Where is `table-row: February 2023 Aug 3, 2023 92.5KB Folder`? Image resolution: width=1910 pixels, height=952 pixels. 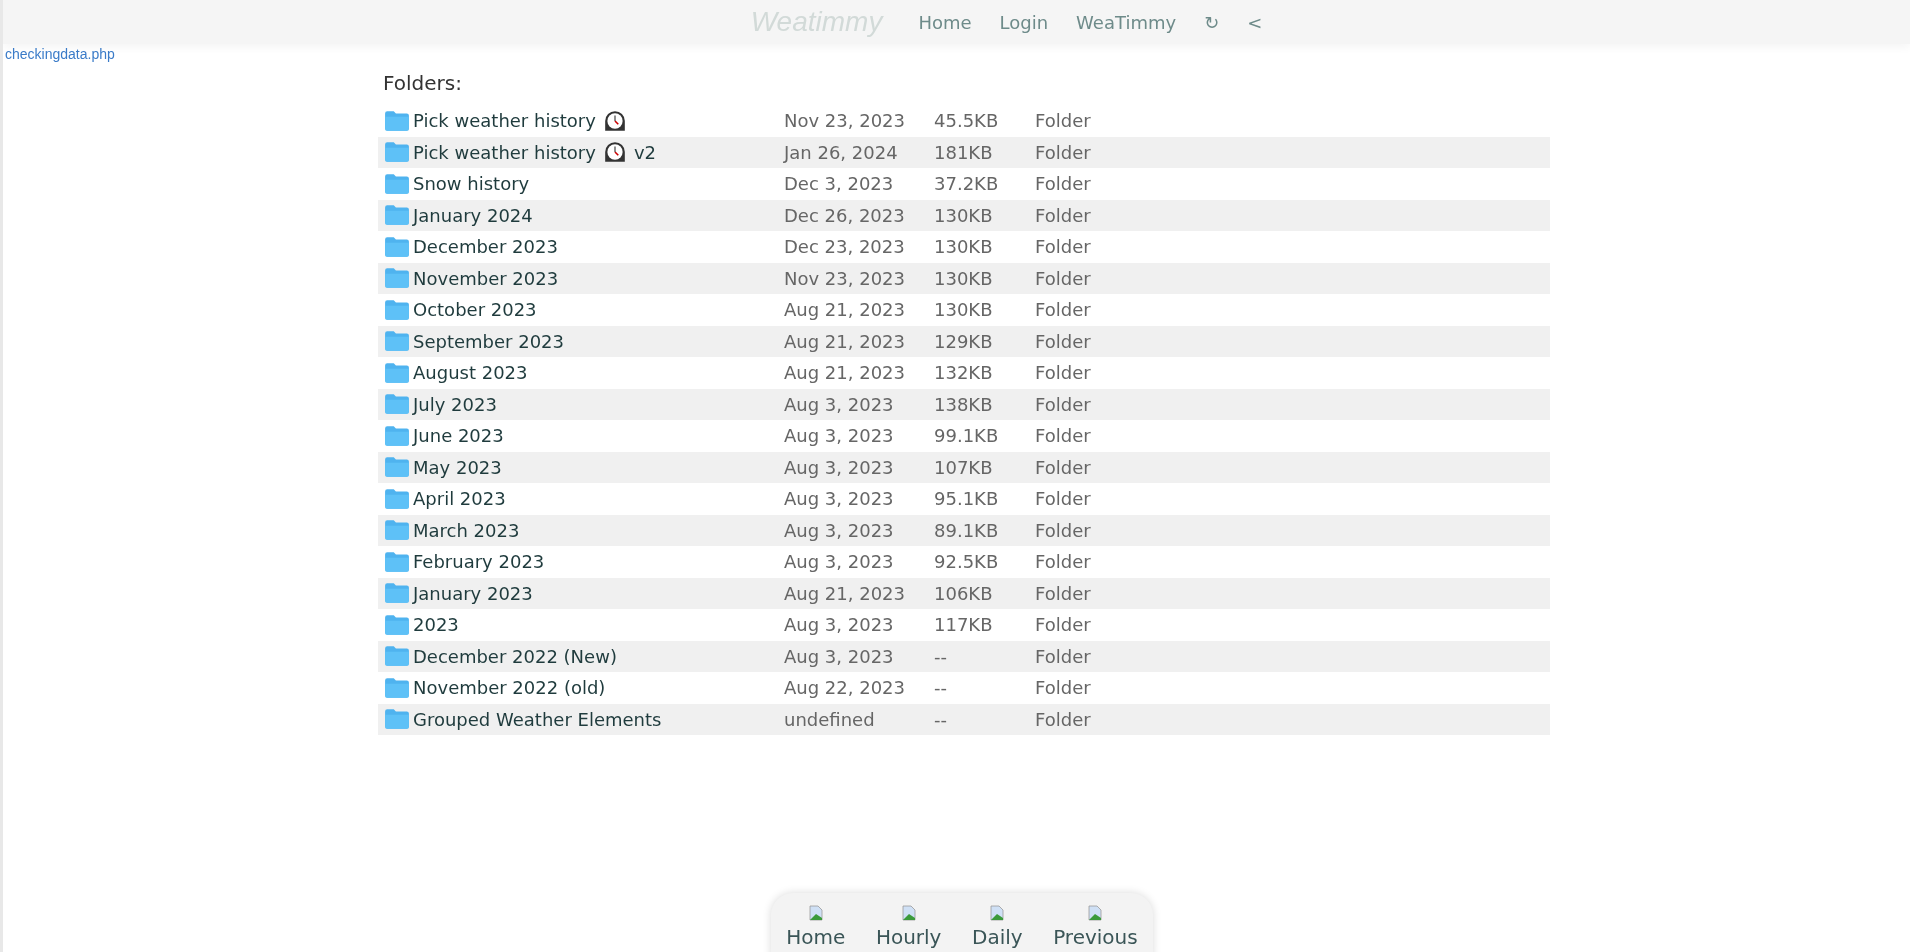 table-row: February 2023 Aug 3, 2023 92.5KB Folder is located at coordinates (964, 562).